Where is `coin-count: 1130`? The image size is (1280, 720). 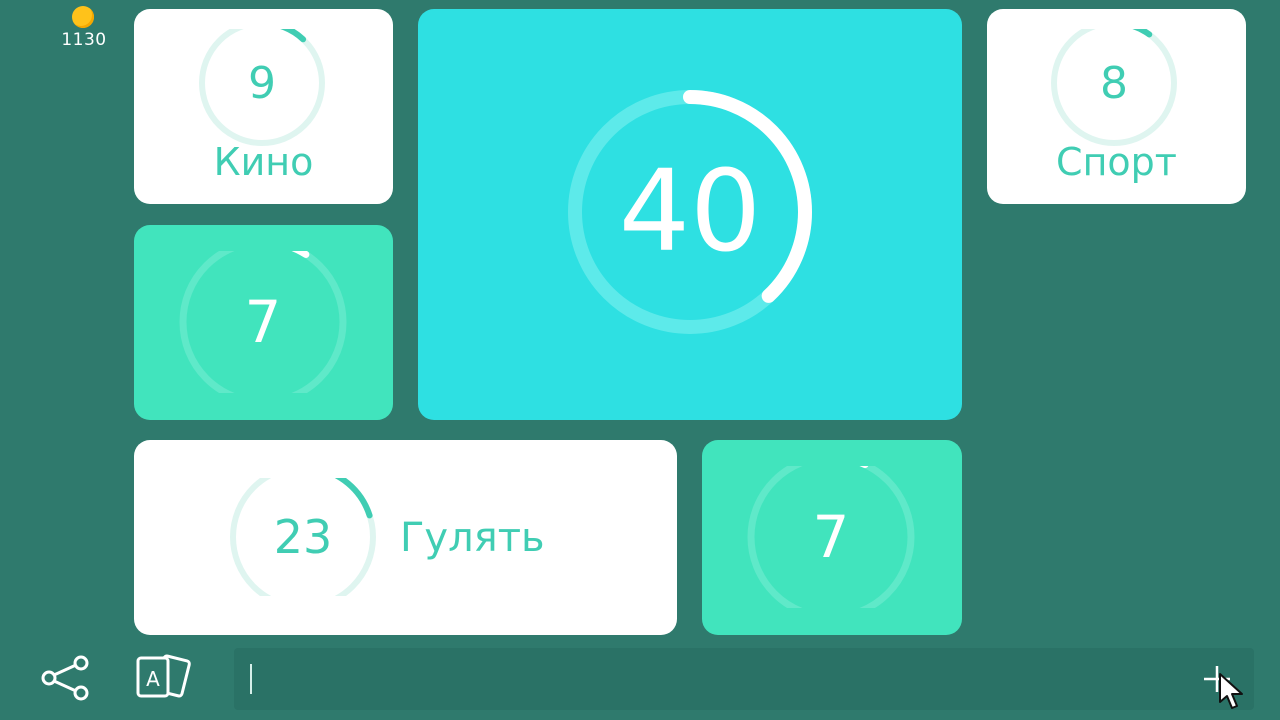
coin-count: 1130 is located at coordinates (84, 40).